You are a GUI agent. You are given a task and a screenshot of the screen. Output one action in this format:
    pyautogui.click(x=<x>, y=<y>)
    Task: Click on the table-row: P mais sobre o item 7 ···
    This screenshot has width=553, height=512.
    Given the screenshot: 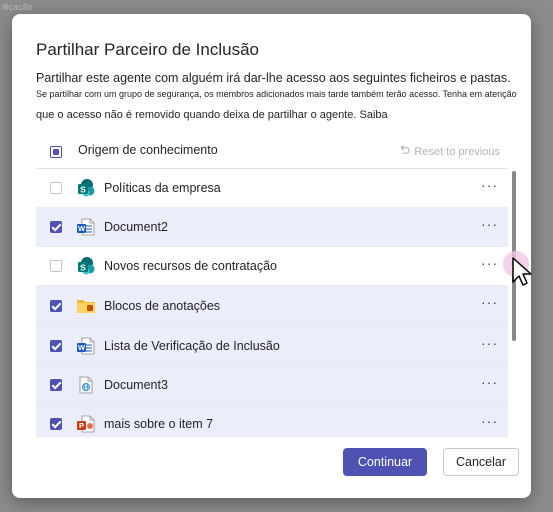 What is the action you would take?
    pyautogui.click(x=272, y=421)
    